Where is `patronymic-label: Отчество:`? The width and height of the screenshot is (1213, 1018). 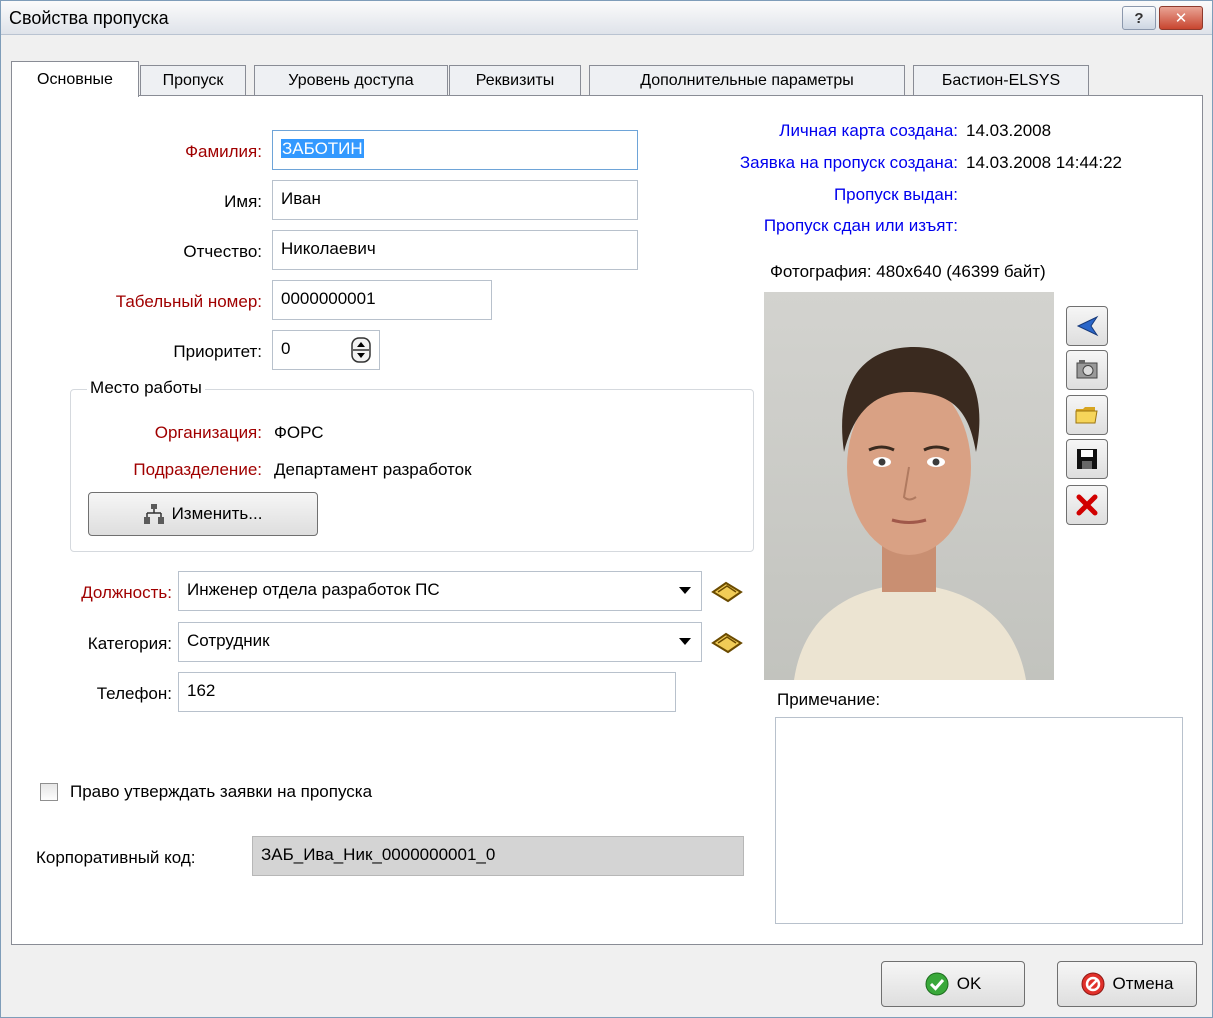 patronymic-label: Отчество: is located at coordinates (222, 251).